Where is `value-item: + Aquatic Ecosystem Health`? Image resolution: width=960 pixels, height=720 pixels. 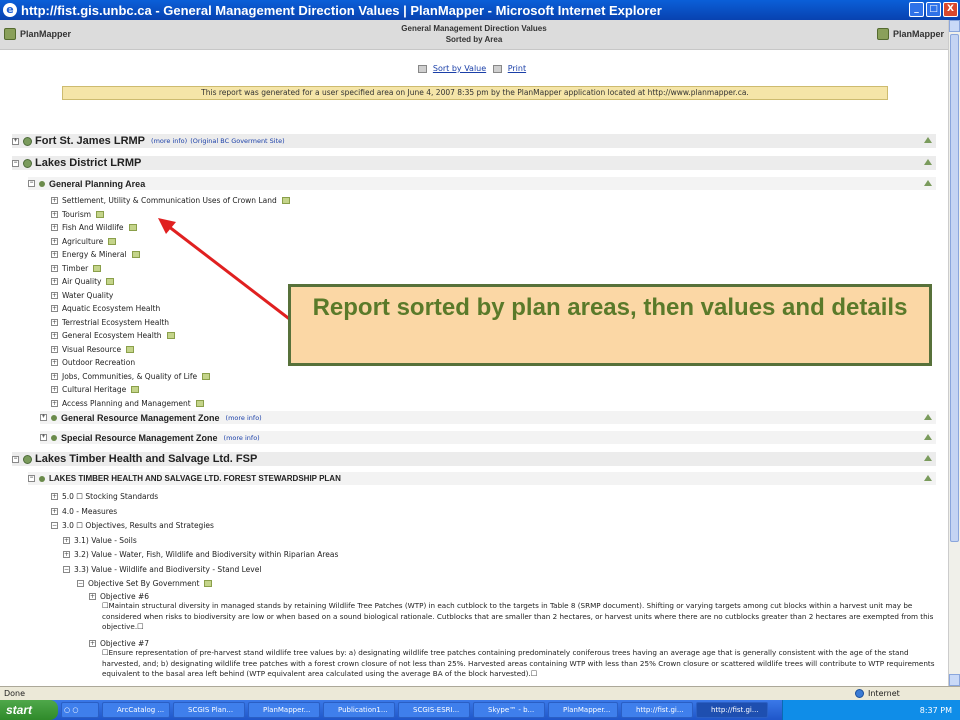
value-item: + Aquatic Ecosystem Health is located at coordinates (105, 308).